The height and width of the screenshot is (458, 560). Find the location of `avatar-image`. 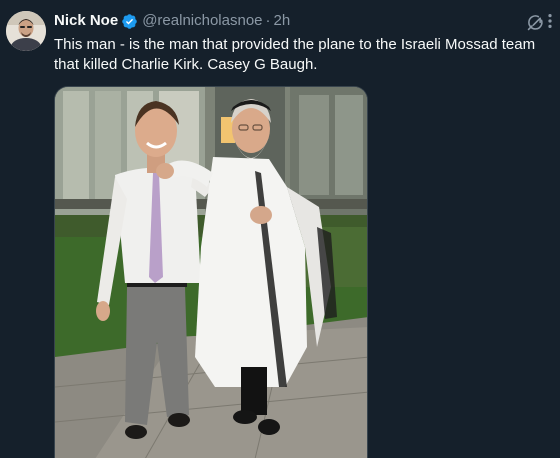

avatar-image is located at coordinates (26, 31).